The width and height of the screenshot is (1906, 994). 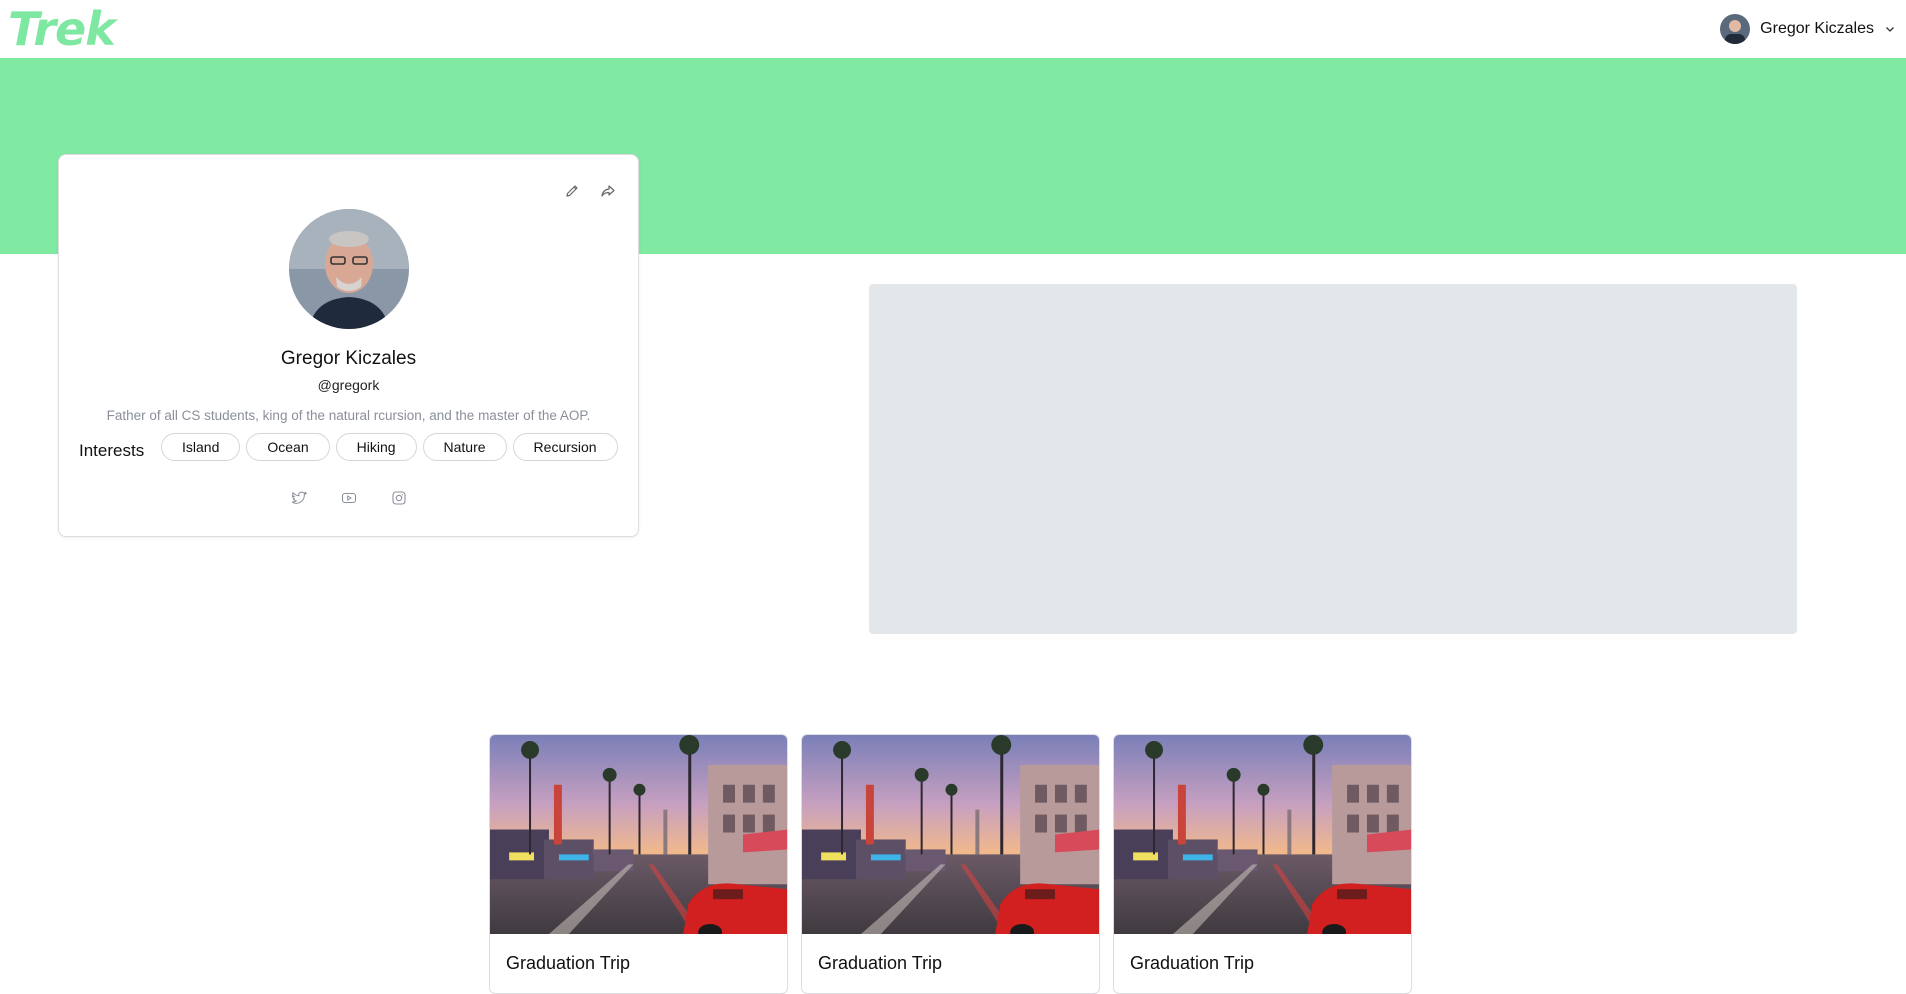 I want to click on youtube-icon, so click(x=349, y=498).